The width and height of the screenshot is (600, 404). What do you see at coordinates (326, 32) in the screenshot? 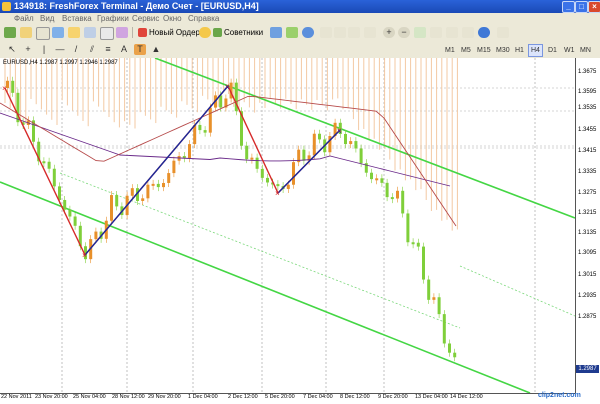
I see `grid-icon` at bounding box center [326, 32].